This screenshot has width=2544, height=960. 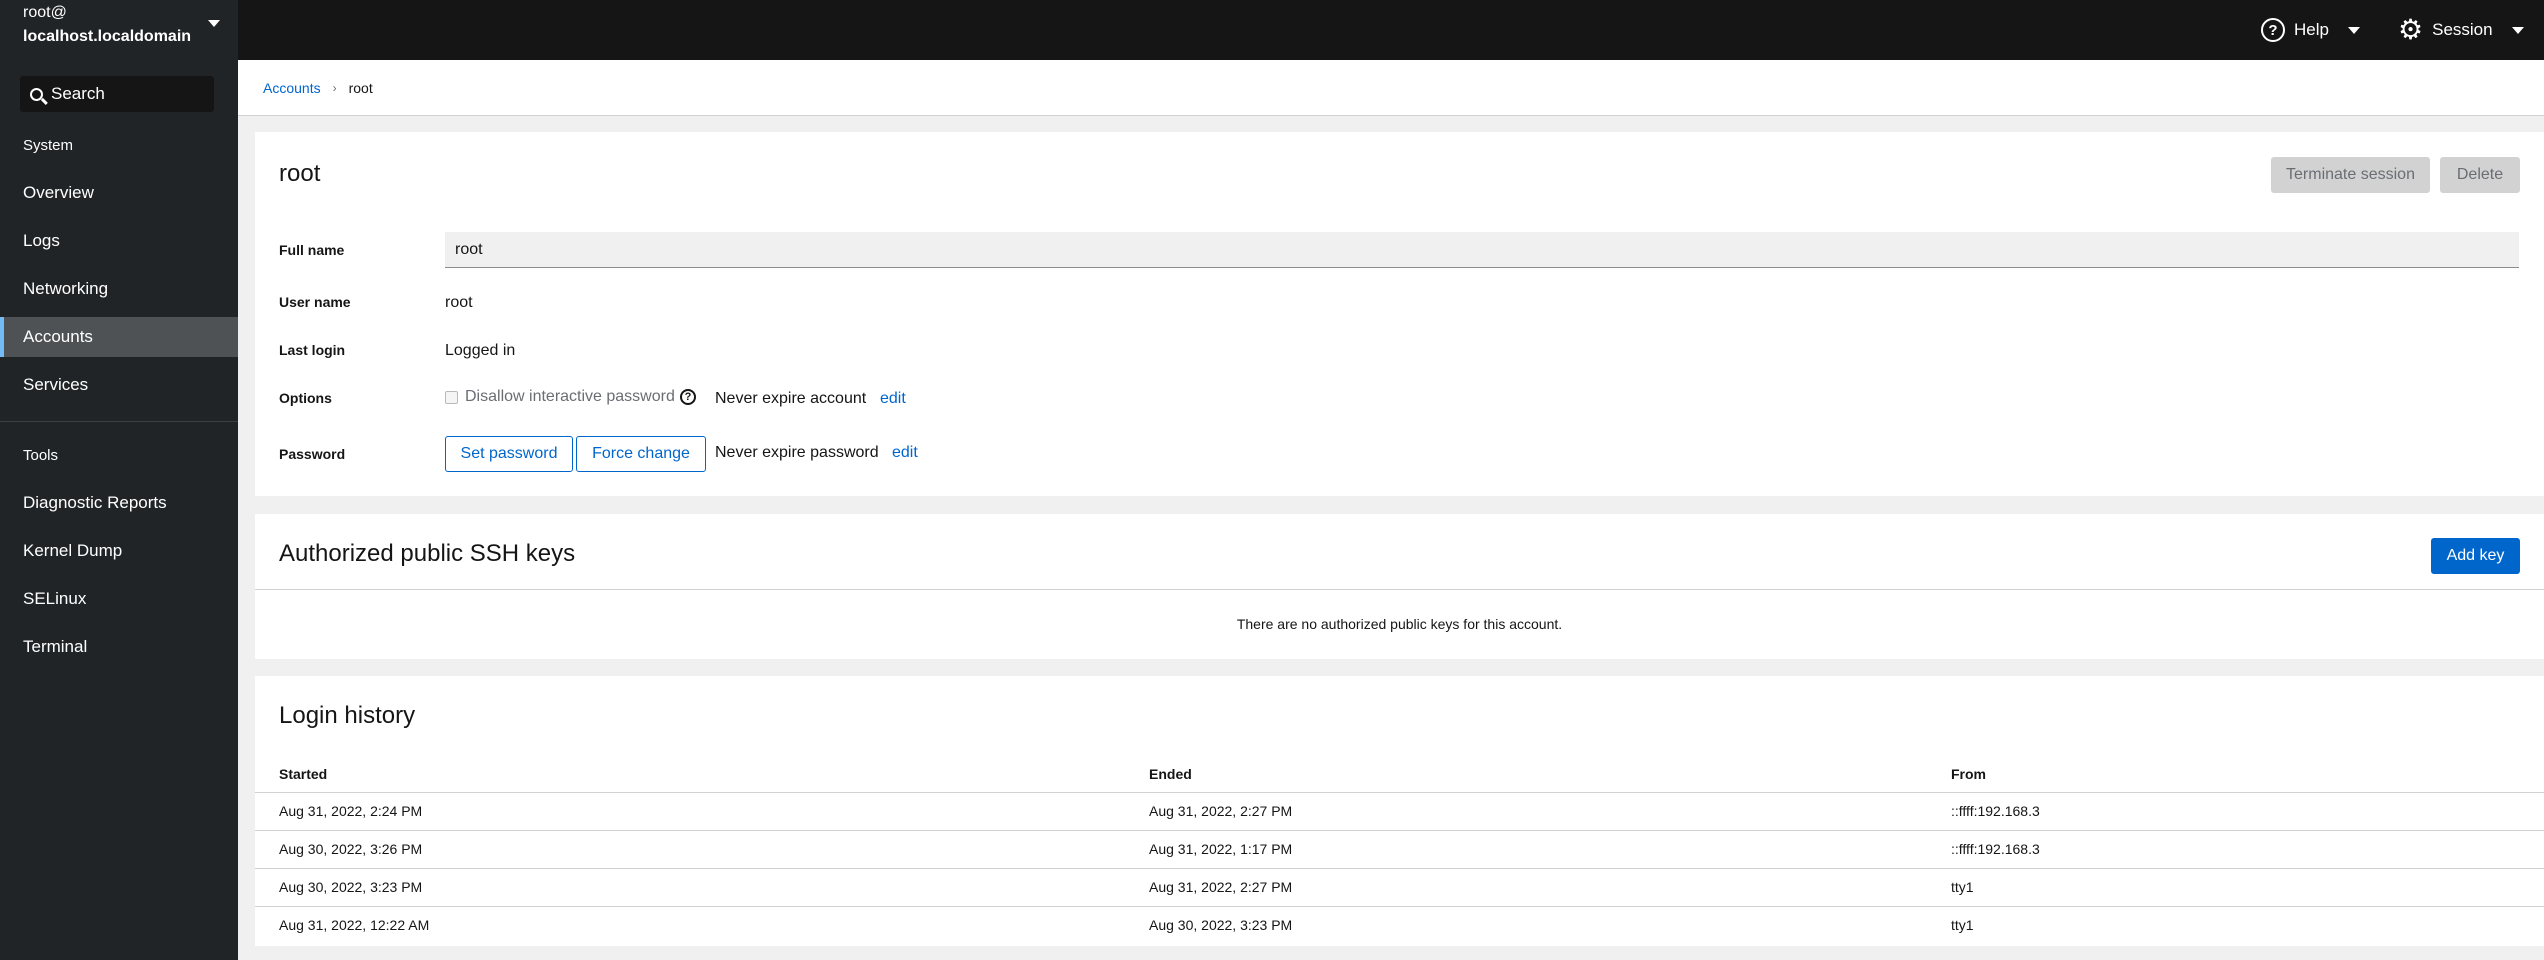 I want to click on add-key-button: Add key, so click(x=2475, y=556).